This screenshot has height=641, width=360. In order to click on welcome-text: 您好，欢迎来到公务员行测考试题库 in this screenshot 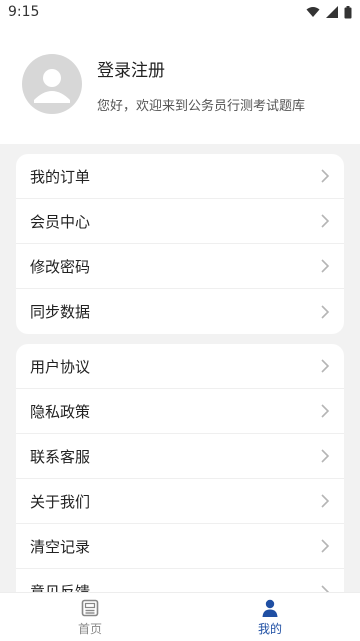, I will do `click(201, 106)`.